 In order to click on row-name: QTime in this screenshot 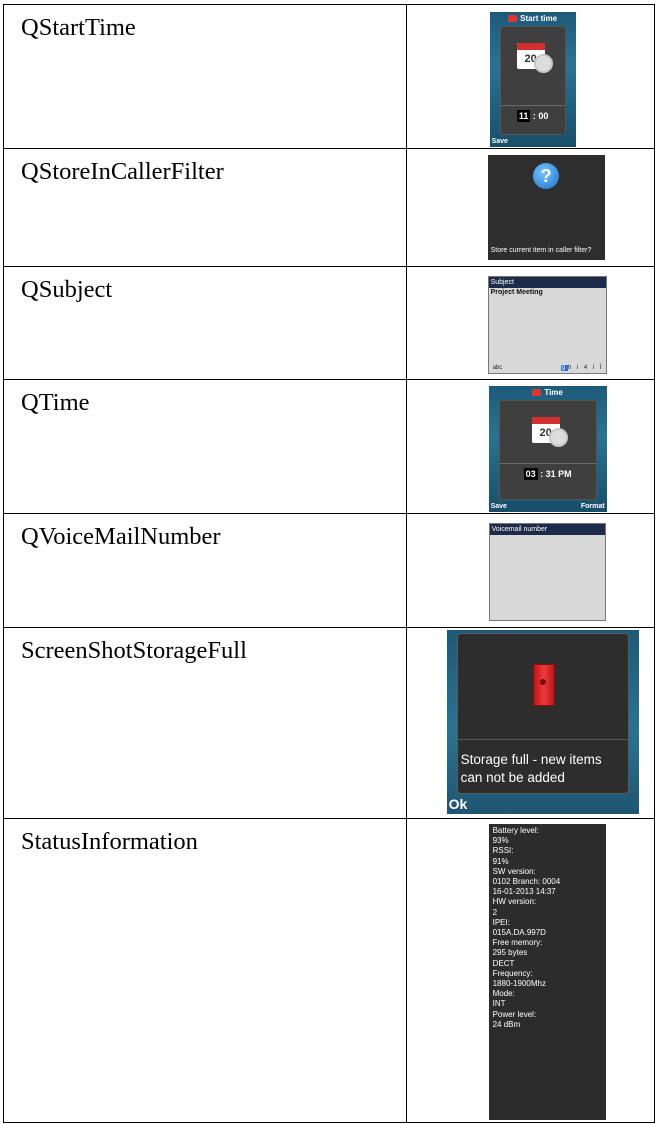, I will do `click(55, 402)`.